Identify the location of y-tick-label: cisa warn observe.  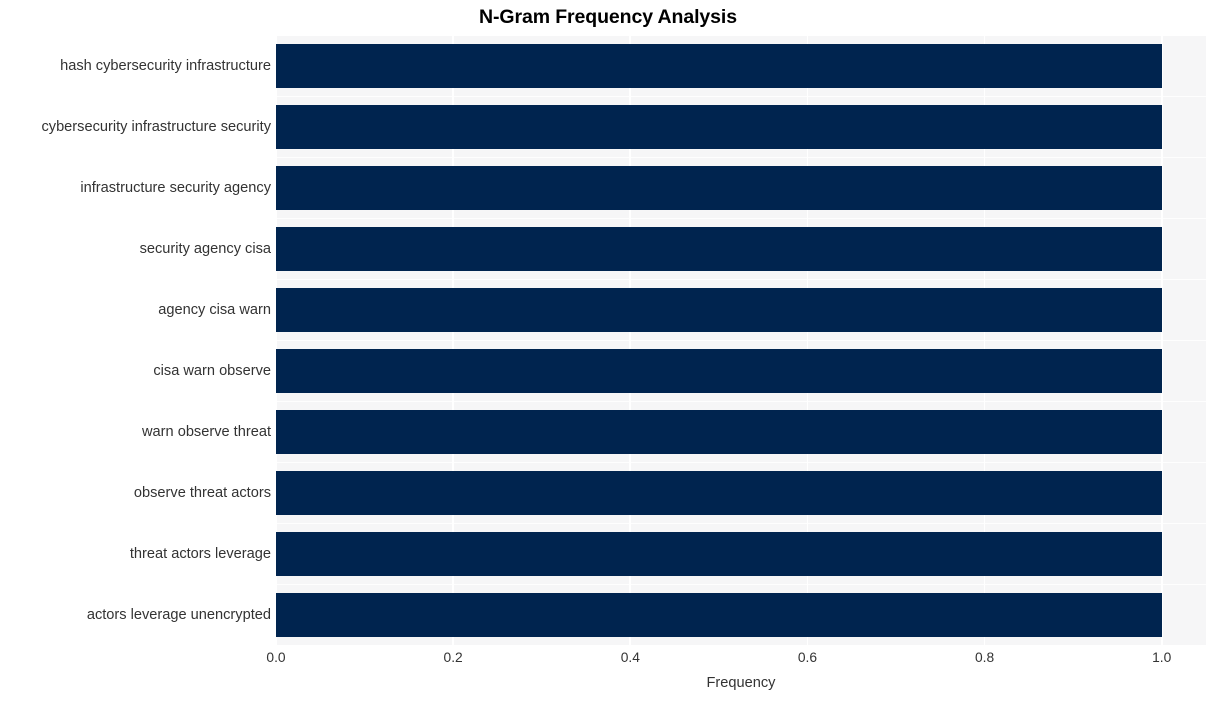
(212, 370).